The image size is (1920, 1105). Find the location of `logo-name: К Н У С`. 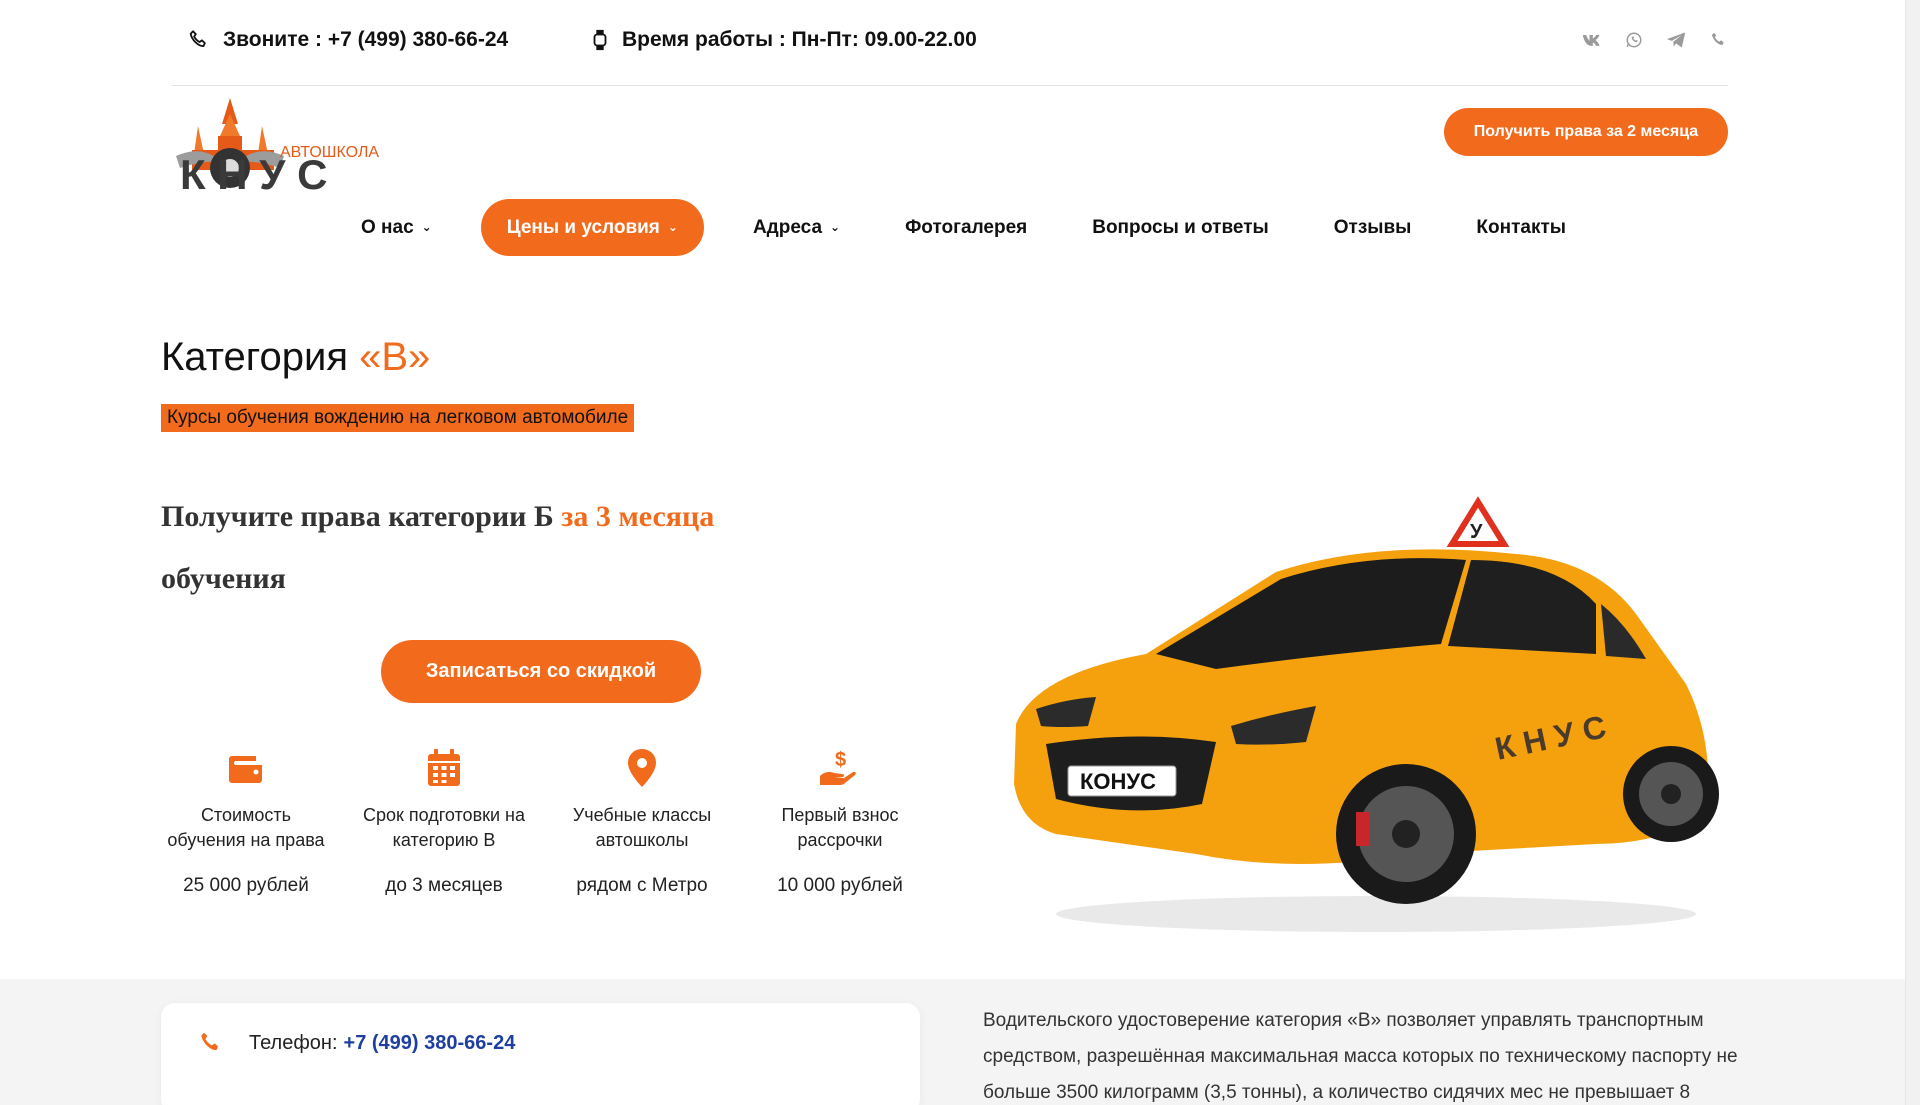

logo-name: К Н У С is located at coordinates (253, 173).